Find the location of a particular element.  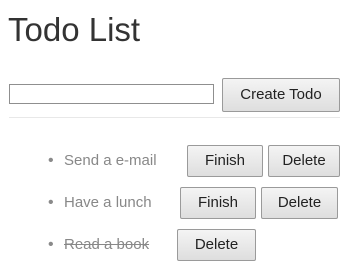

page-title: Todo List is located at coordinates (74, 29).